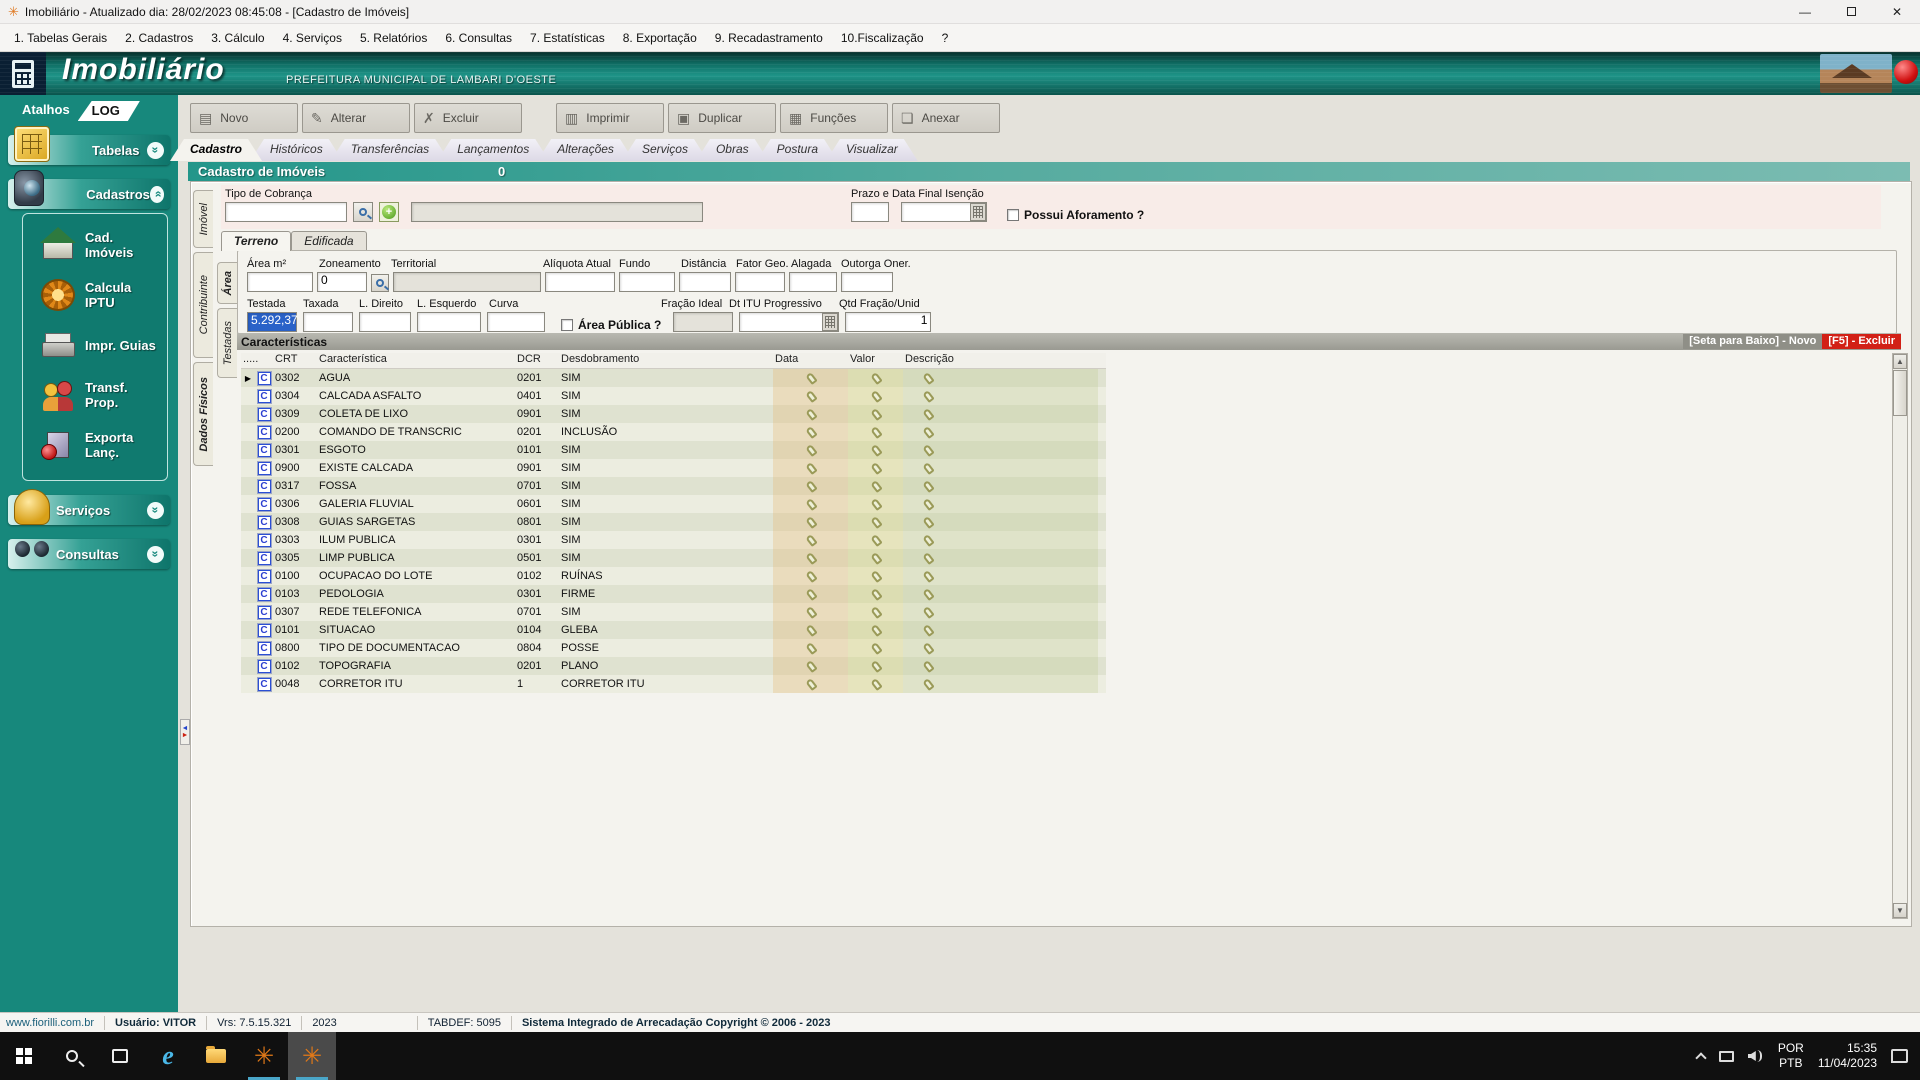 This screenshot has width=1920, height=1080. I want to click on prazo-input, so click(870, 212).